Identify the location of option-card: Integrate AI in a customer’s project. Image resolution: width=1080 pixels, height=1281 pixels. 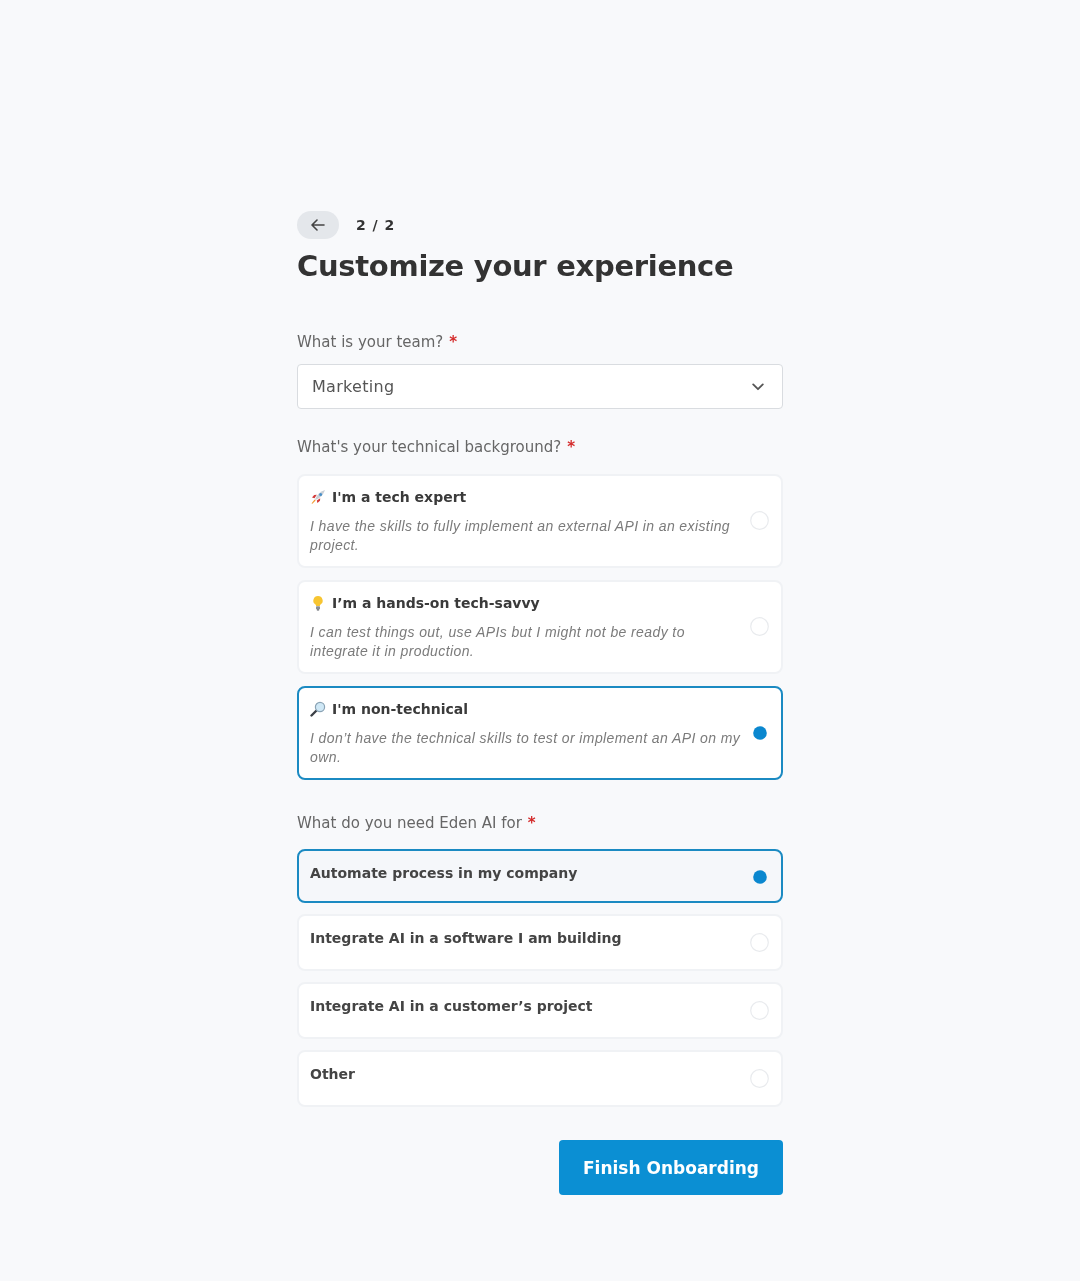
(540, 1010).